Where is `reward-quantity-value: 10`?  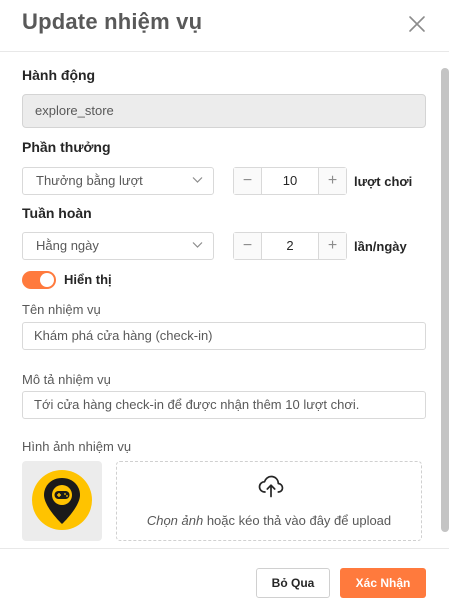
reward-quantity-value: 10 is located at coordinates (290, 181).